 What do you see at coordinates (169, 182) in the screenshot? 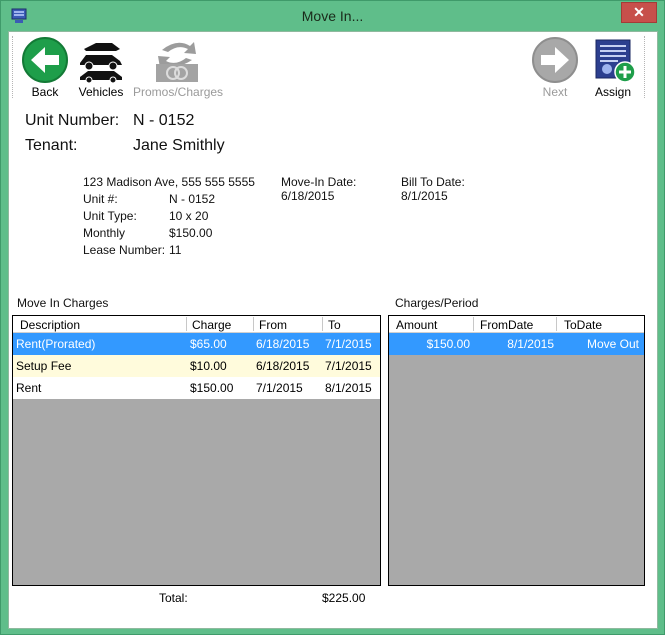
I see `address: 123 Madison Ave, 555 555 5555` at bounding box center [169, 182].